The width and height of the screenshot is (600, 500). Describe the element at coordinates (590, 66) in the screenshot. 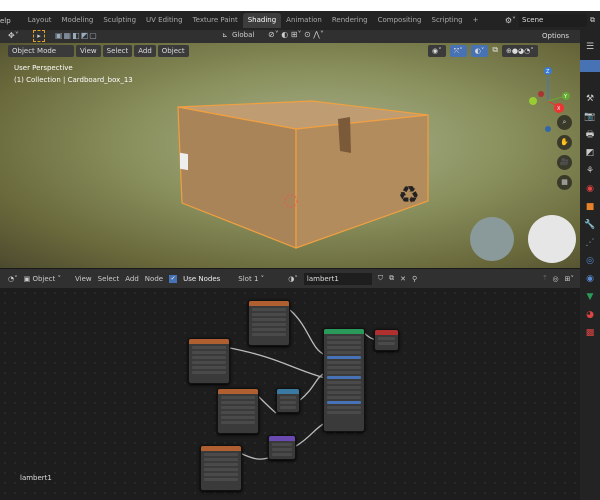

I see `outliner-selected-row` at that location.